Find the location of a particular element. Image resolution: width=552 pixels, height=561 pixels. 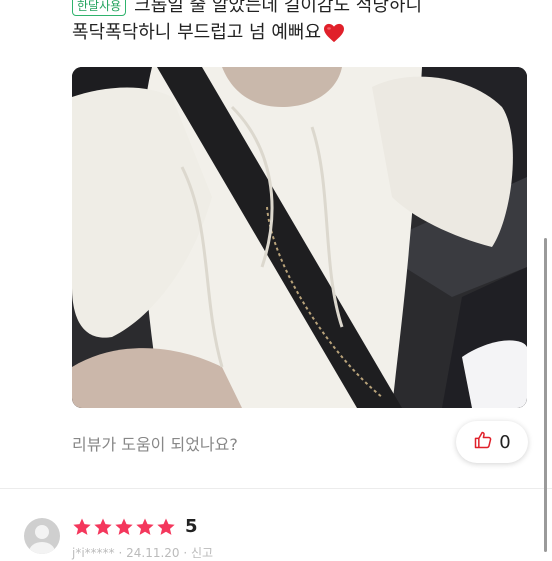

helpful-question: 리뷰가 도움이 되었나요? is located at coordinates (155, 444).